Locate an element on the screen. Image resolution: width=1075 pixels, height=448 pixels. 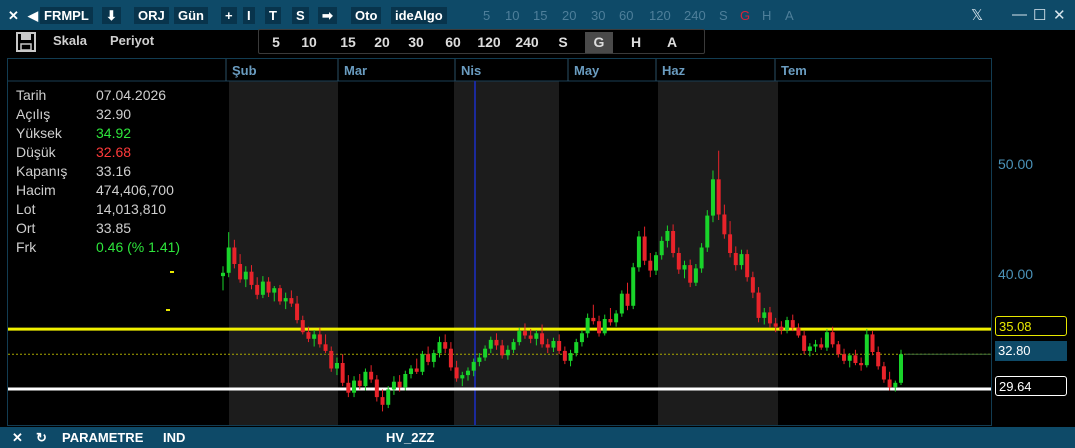
title-period-10: 10 is located at coordinates (512, 15).